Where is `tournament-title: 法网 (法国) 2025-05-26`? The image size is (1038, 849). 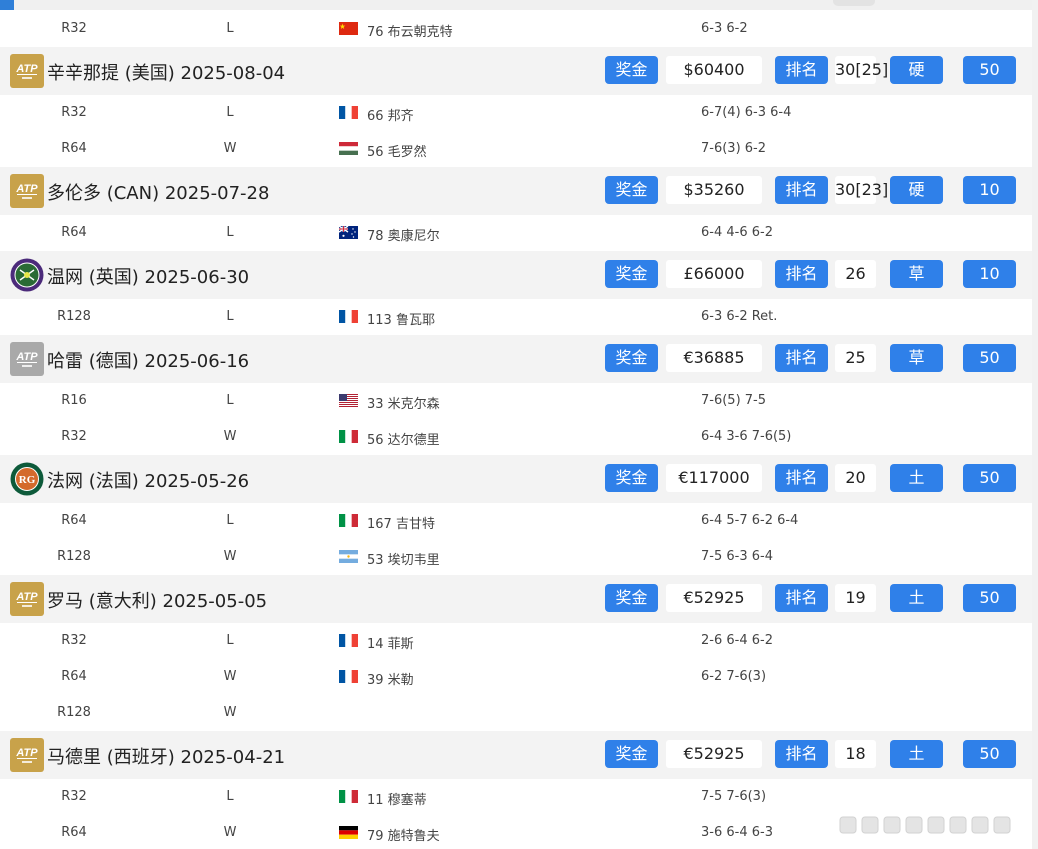
tournament-title: 法网 (法国) 2025-05-26 is located at coordinates (148, 480).